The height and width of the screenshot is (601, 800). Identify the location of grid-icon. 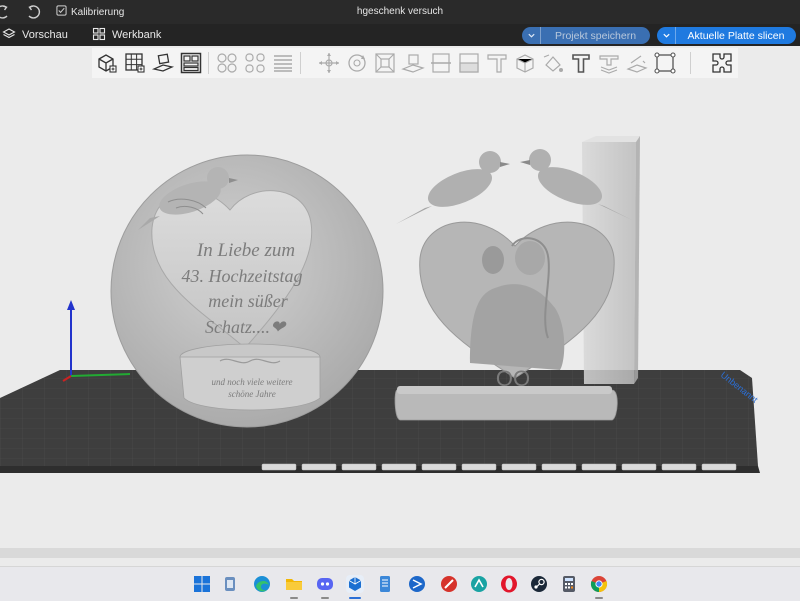
(99, 35).